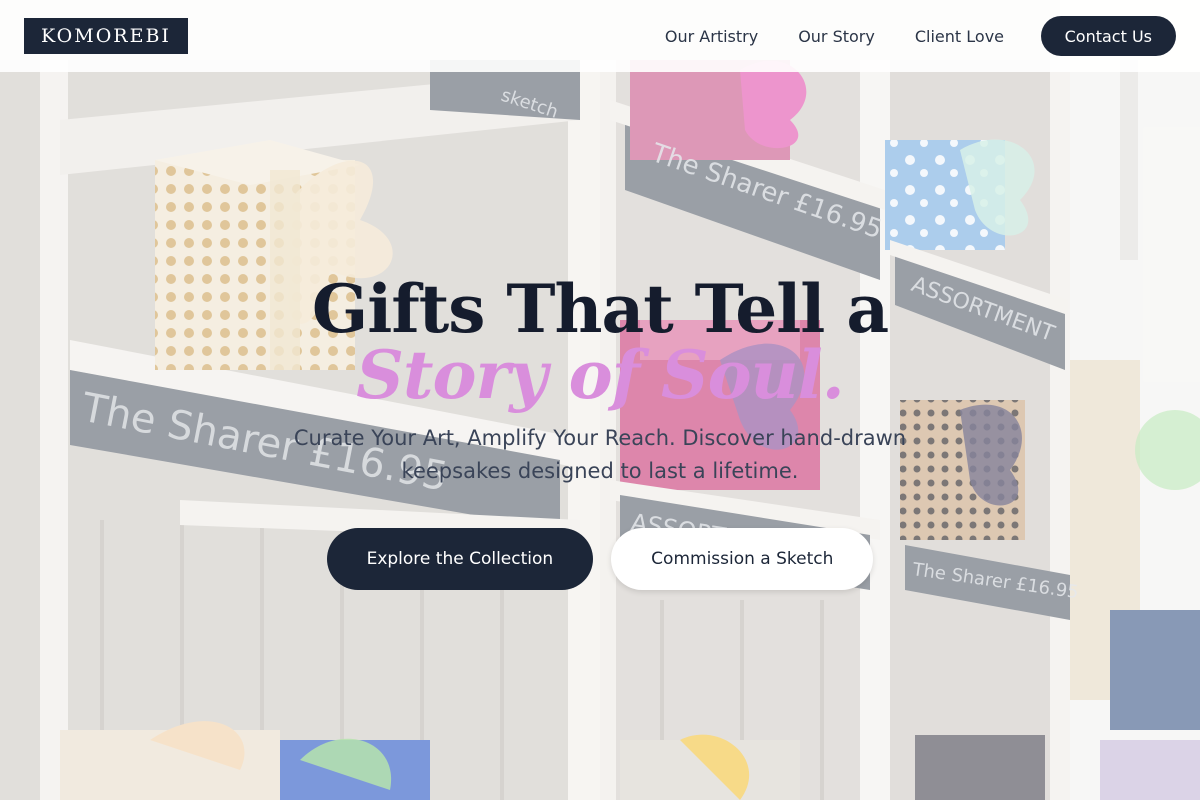  Describe the element at coordinates (711, 36) in the screenshot. I see `nav-link-our-artistry: Our Artistry` at that location.